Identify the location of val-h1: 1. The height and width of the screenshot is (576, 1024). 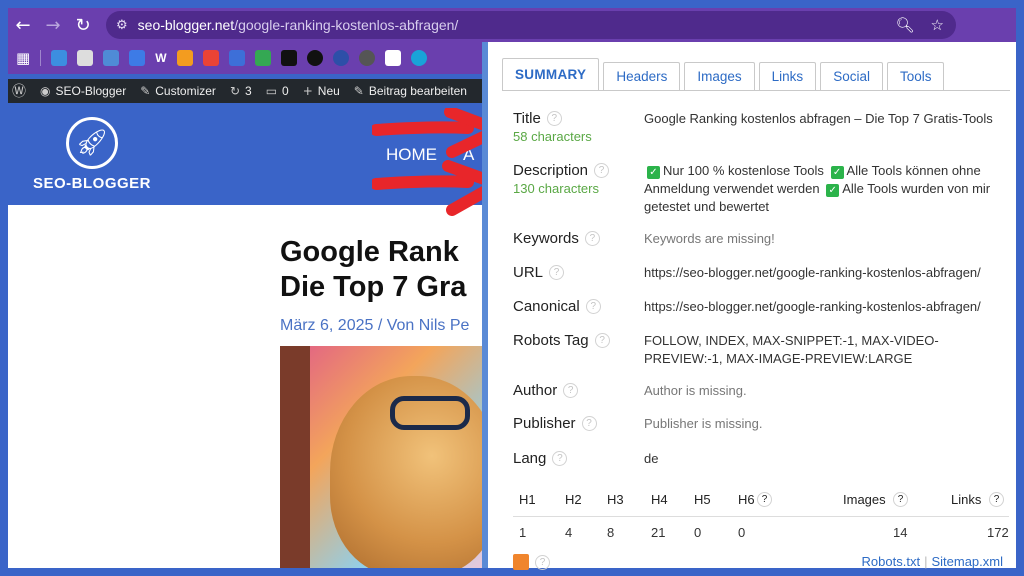
(523, 532).